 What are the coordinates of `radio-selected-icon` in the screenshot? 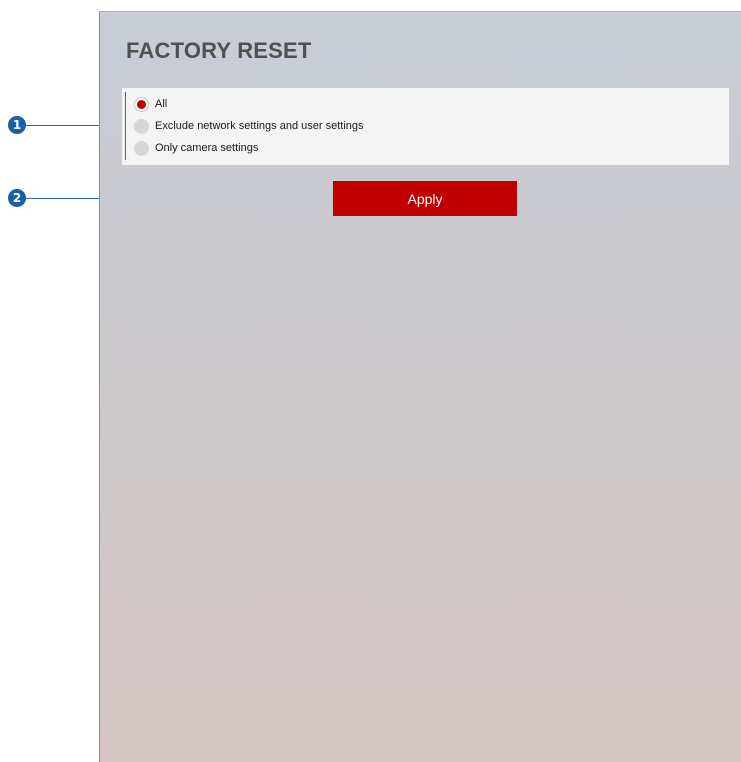 It's located at (141, 104).